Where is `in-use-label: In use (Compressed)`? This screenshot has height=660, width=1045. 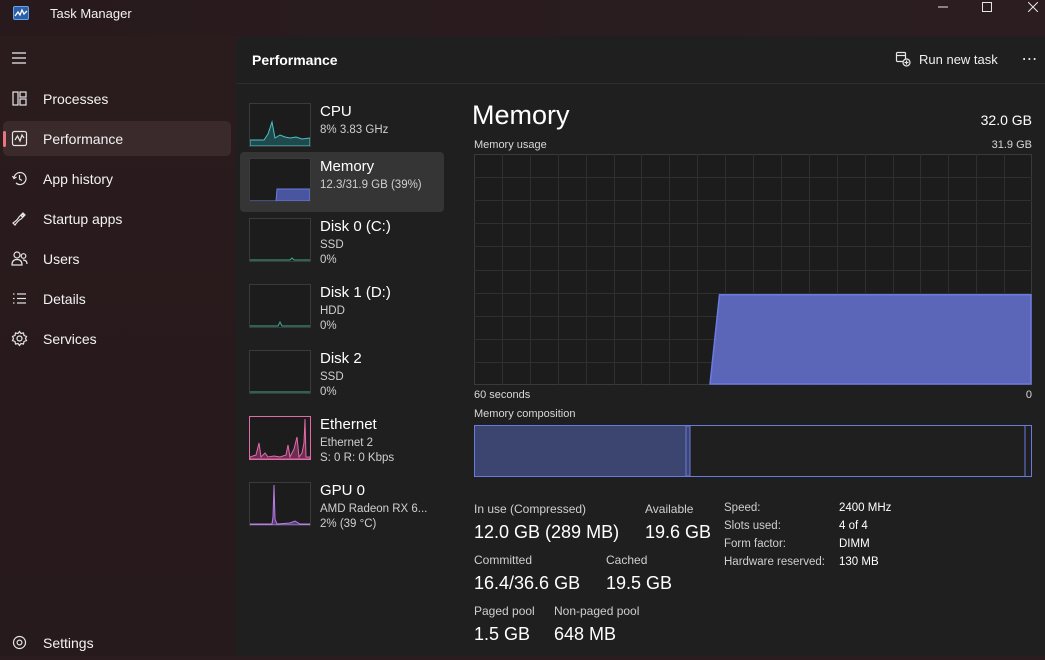 in-use-label: In use (Compressed) is located at coordinates (530, 509).